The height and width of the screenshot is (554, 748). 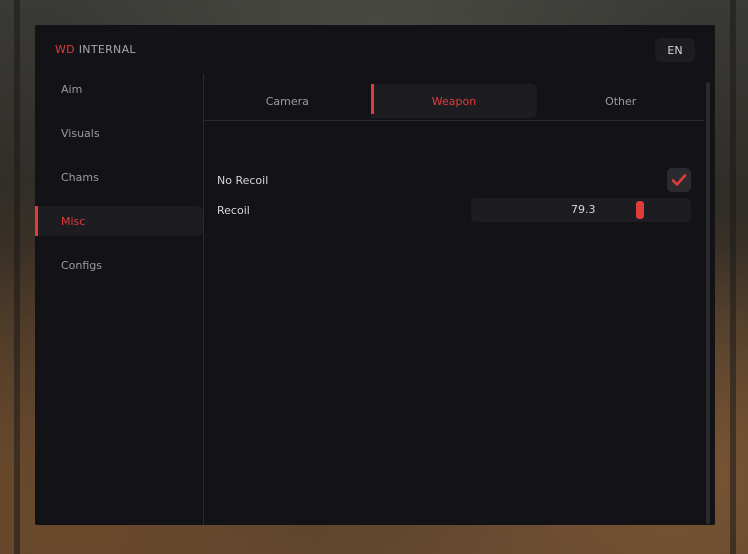 What do you see at coordinates (454, 210) in the screenshot?
I see `recoil-row: Recoil 79.3` at bounding box center [454, 210].